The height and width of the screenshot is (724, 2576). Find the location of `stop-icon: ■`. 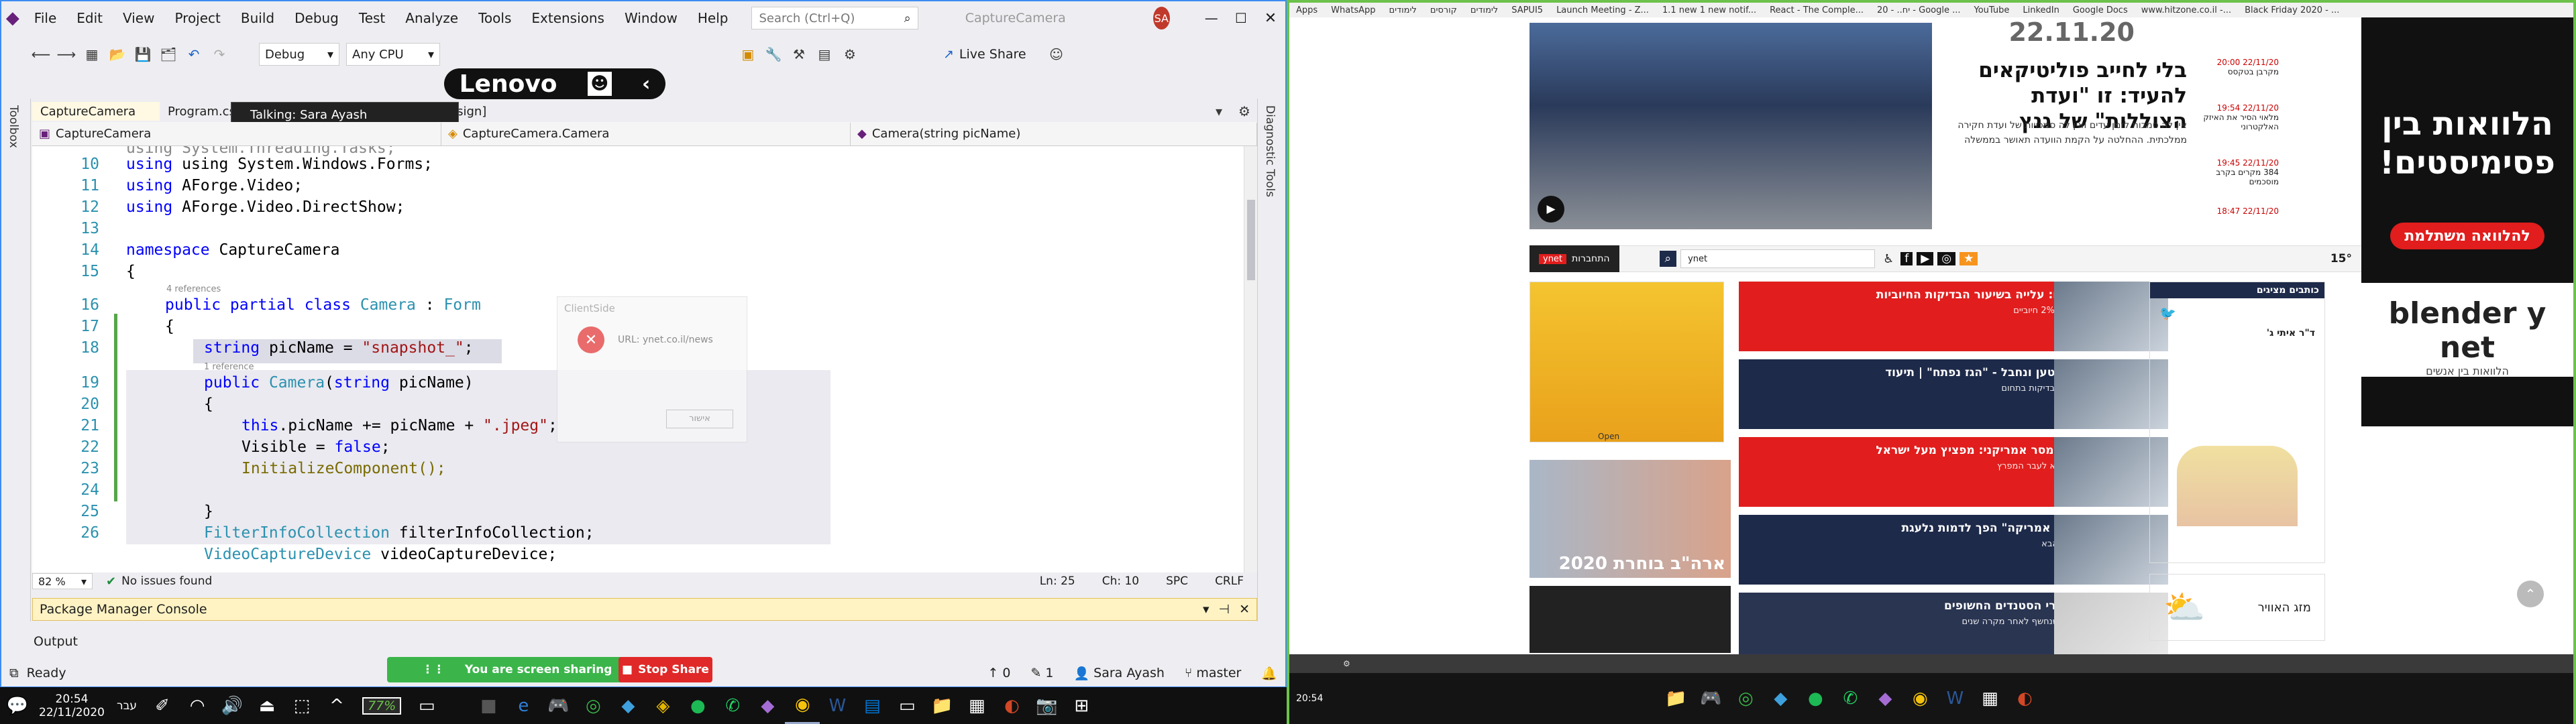

stop-icon: ■ is located at coordinates (488, 705).